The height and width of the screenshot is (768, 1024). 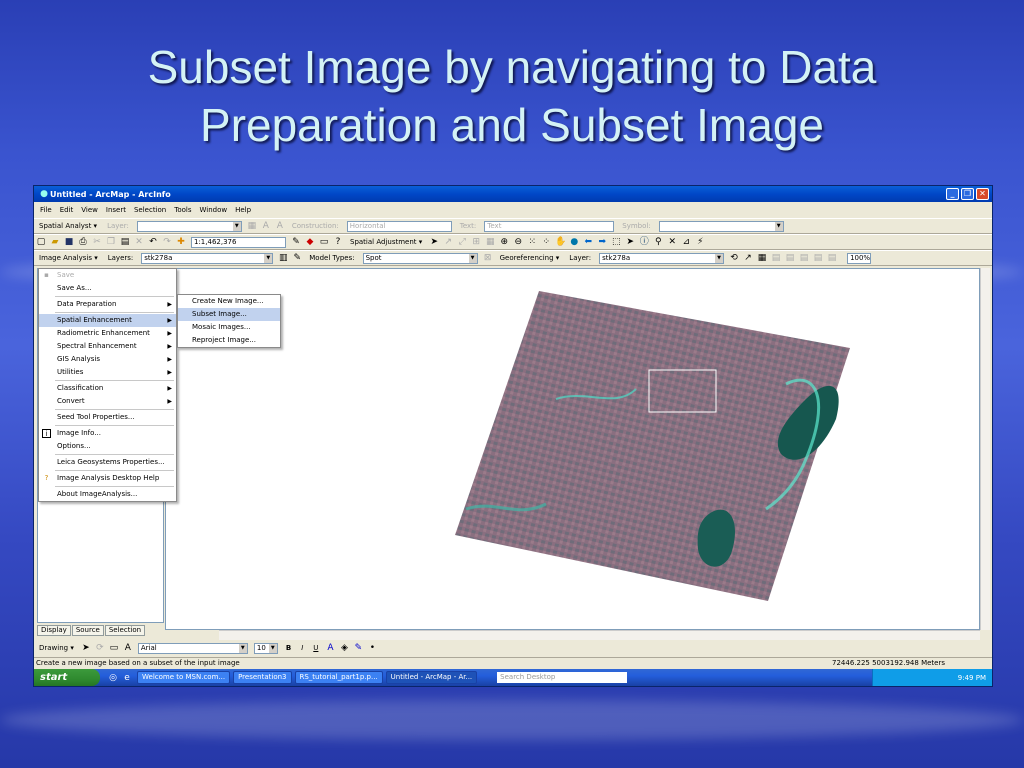 I want to click on menu-item-classification: Classification ▶, so click(x=107, y=388).